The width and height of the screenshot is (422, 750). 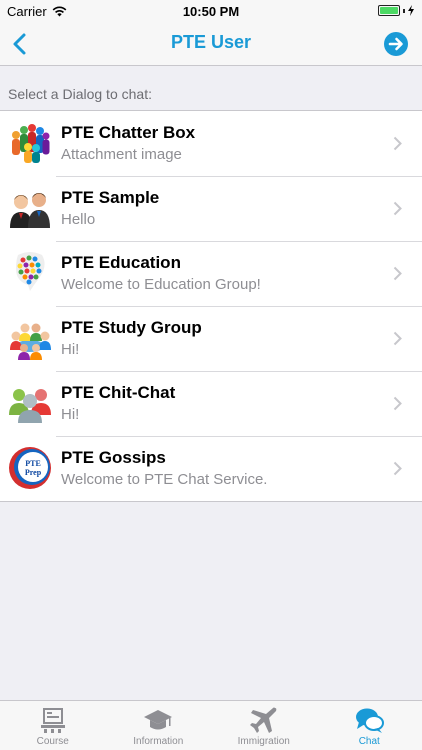 I want to click on tab-immigration: Immigration, so click(x=264, y=725).